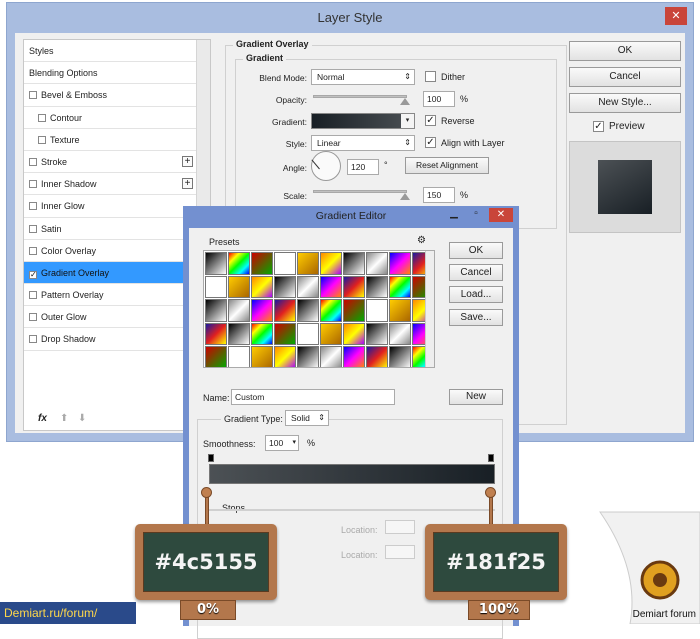  Describe the element at coordinates (363, 121) in the screenshot. I see `gradient-picker` at that location.